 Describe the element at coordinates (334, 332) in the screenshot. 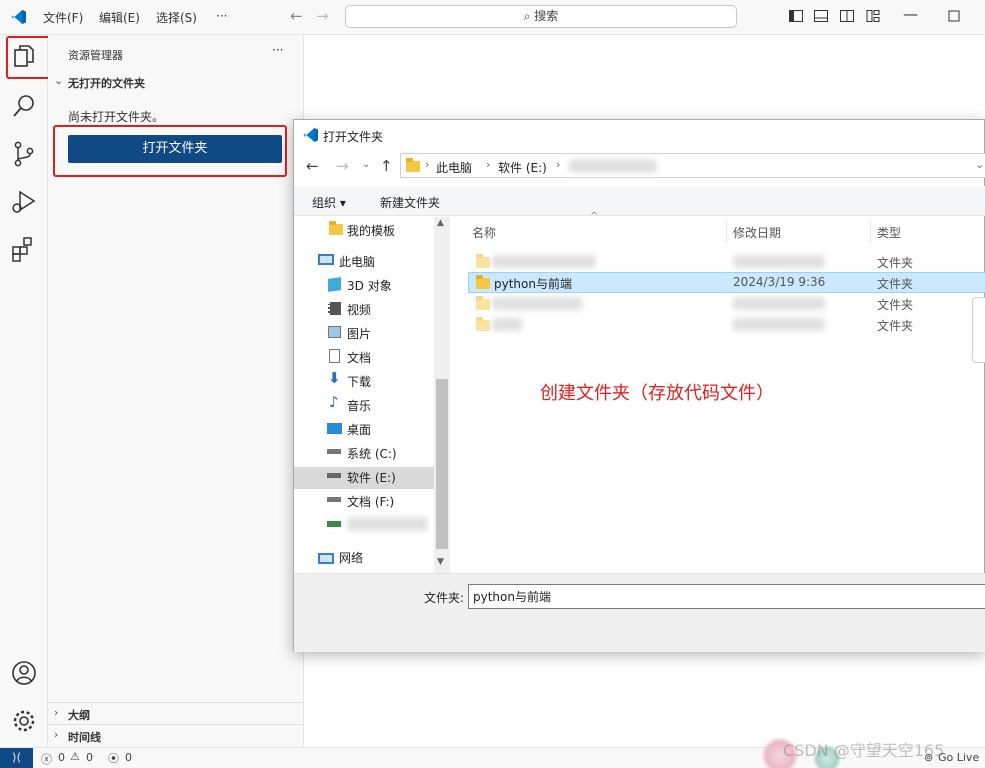

I see `pictures-icon` at that location.